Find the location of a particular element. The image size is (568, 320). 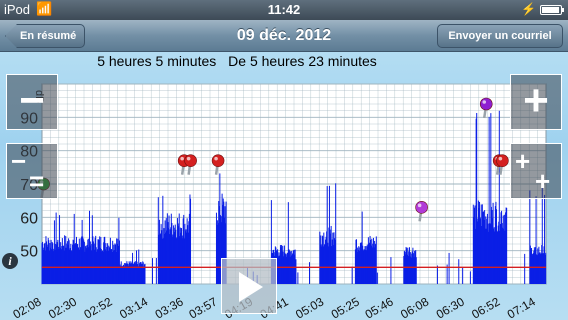

x-tick-label: 07:14 is located at coordinates (521, 307).